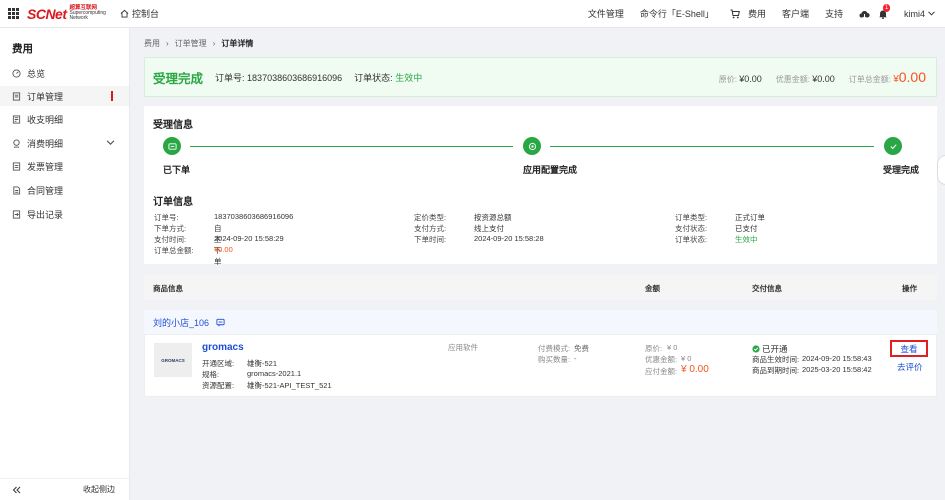 Image resolution: width=945 pixels, height=500 pixels. Describe the element at coordinates (267, 385) in the screenshot. I see `product-resource: 资源配置: 雄衡-521-API_TEST_521` at that location.